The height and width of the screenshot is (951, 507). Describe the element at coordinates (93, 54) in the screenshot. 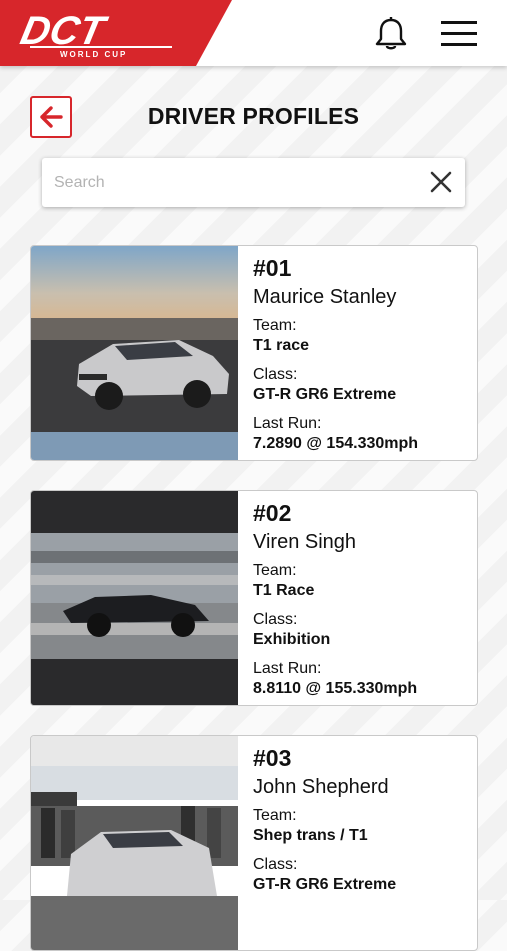

I see `svg-text: WORLD CUP` at that location.